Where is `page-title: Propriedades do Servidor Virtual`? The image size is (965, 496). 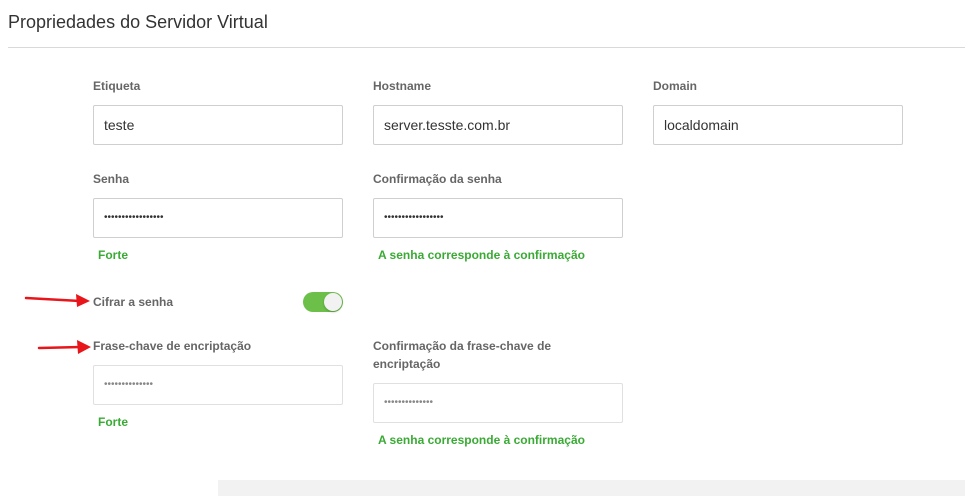
page-title: Propriedades do Servidor Virtual is located at coordinates (138, 22).